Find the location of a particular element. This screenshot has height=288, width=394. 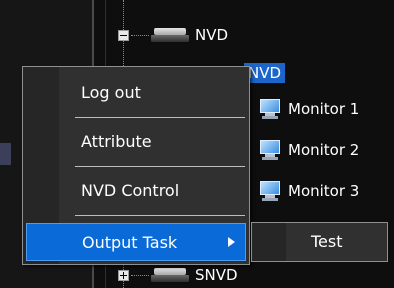

tree-node-monitor-1: Monitor 1 is located at coordinates (308, 109).